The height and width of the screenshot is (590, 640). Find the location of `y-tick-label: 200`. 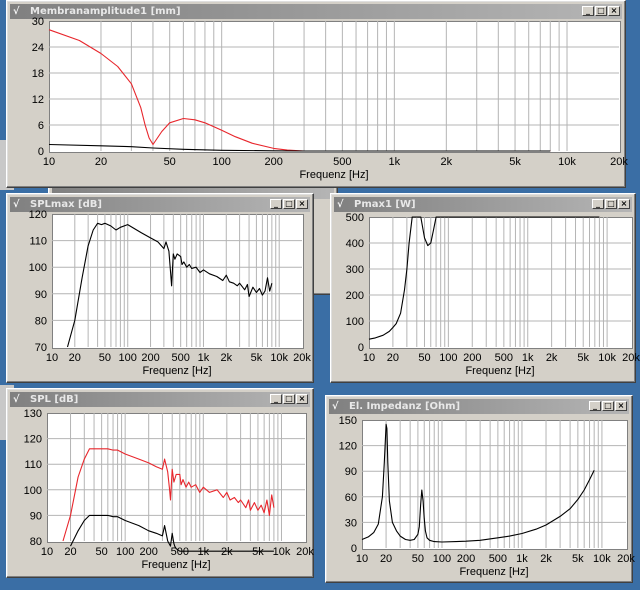

y-tick-label: 200 is located at coordinates (355, 296).